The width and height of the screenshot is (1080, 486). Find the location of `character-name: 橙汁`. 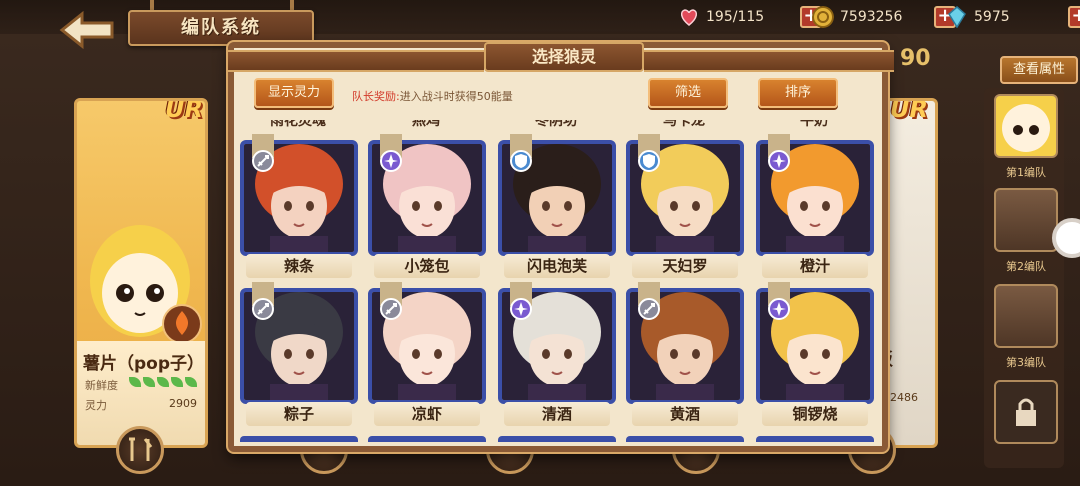

character-name: 橙汁 is located at coordinates (815, 266).